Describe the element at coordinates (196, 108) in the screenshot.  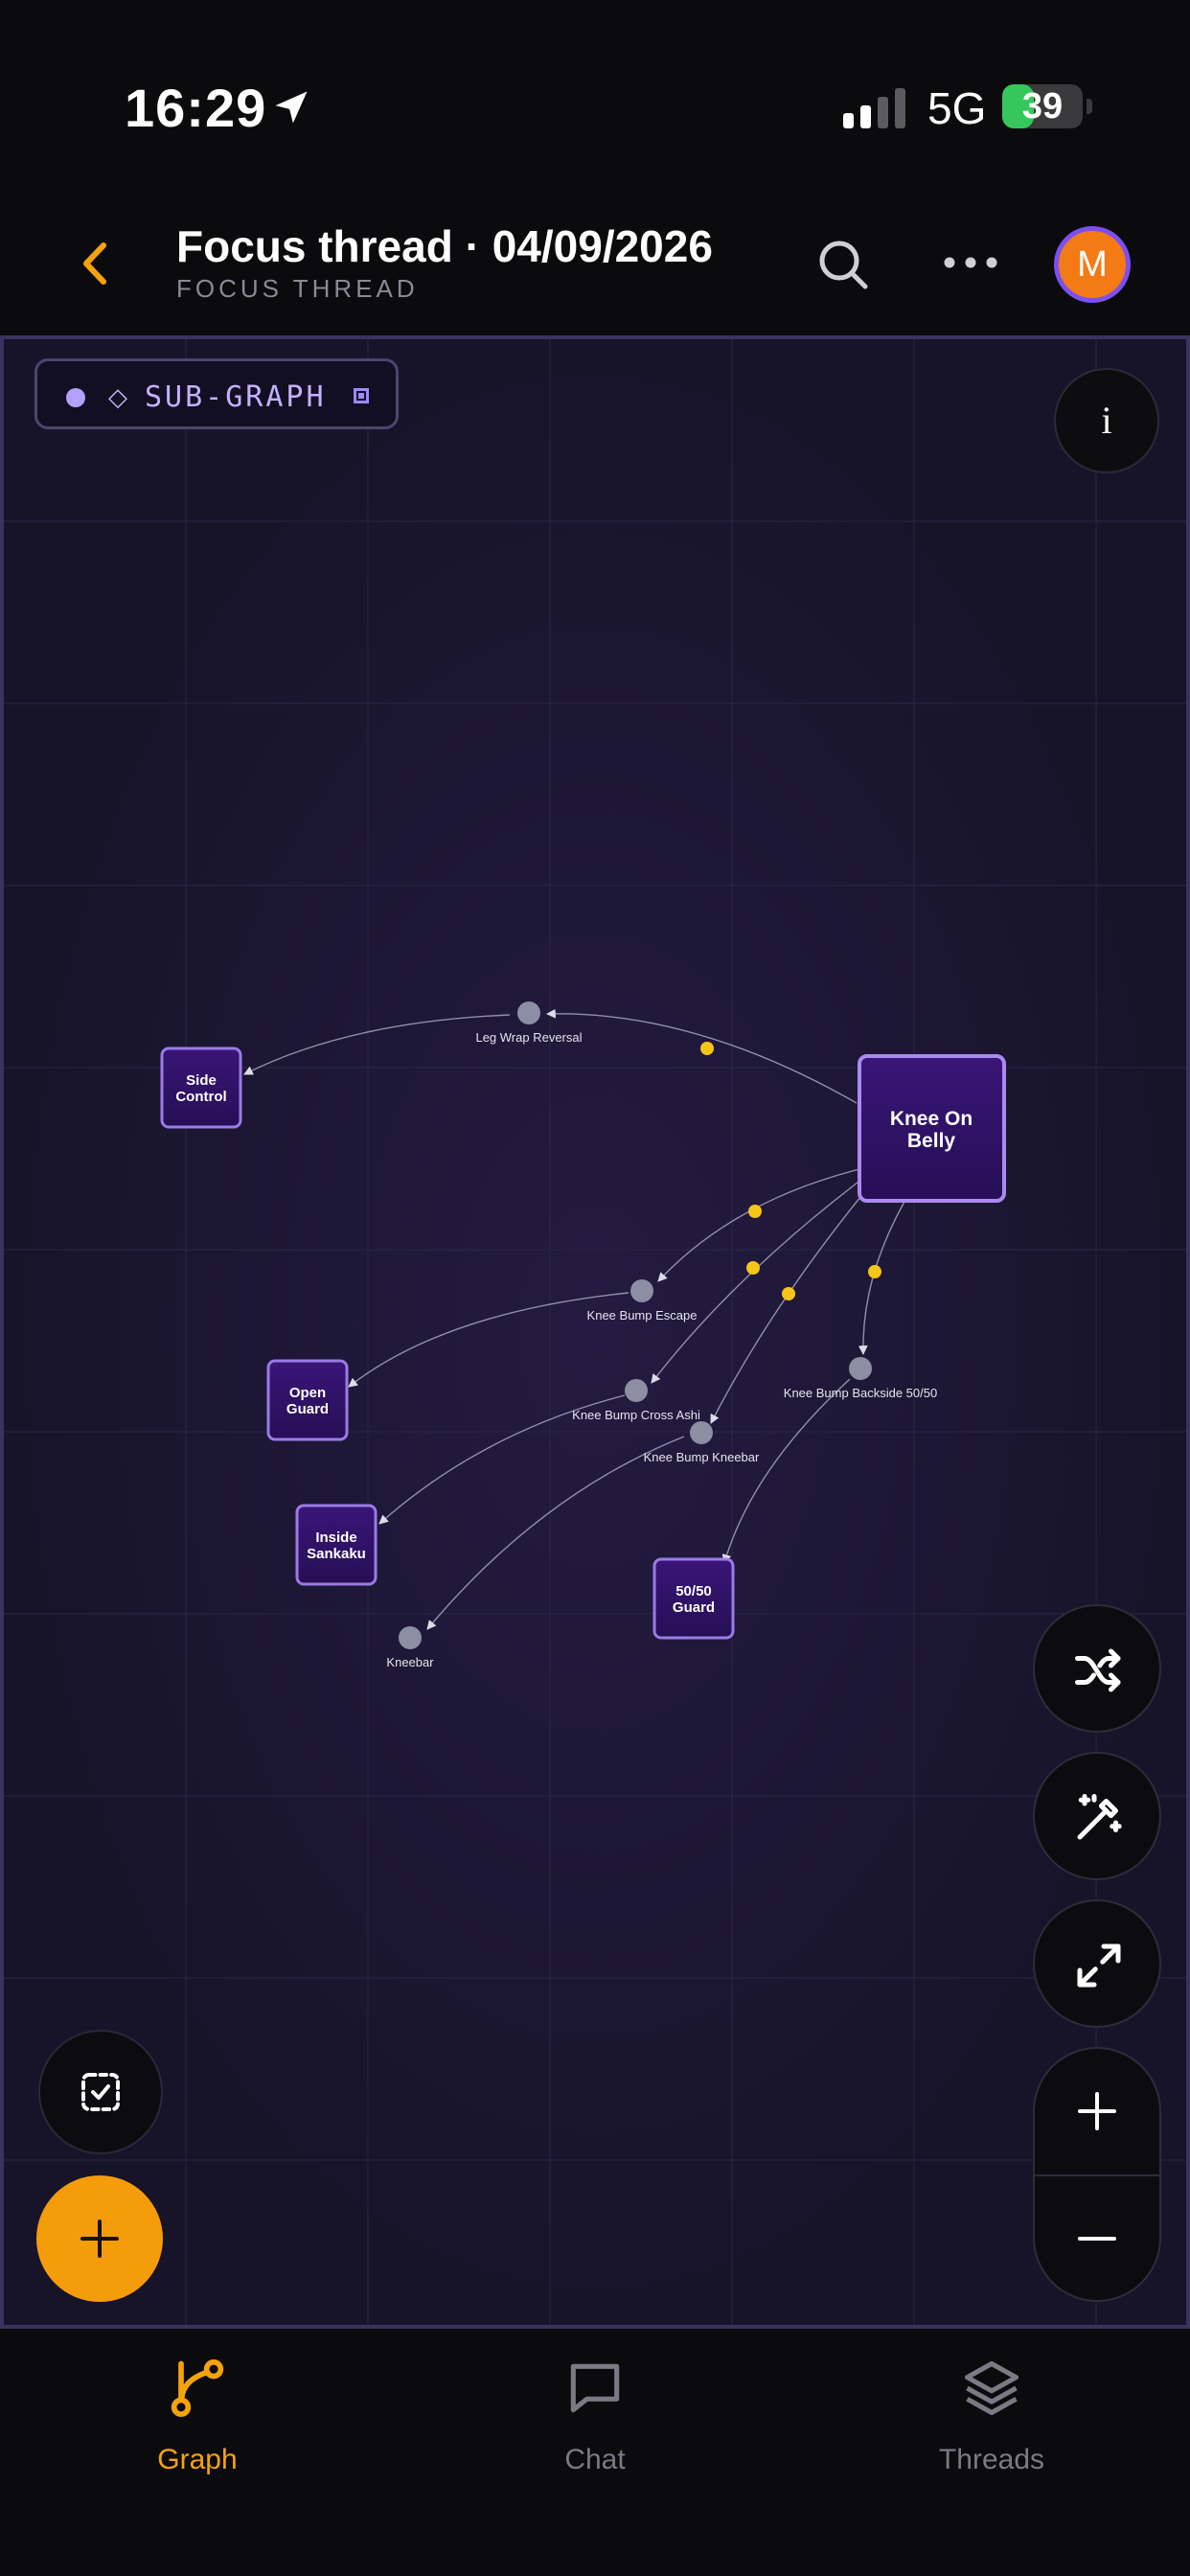
I see `status-time: 16:29` at that location.